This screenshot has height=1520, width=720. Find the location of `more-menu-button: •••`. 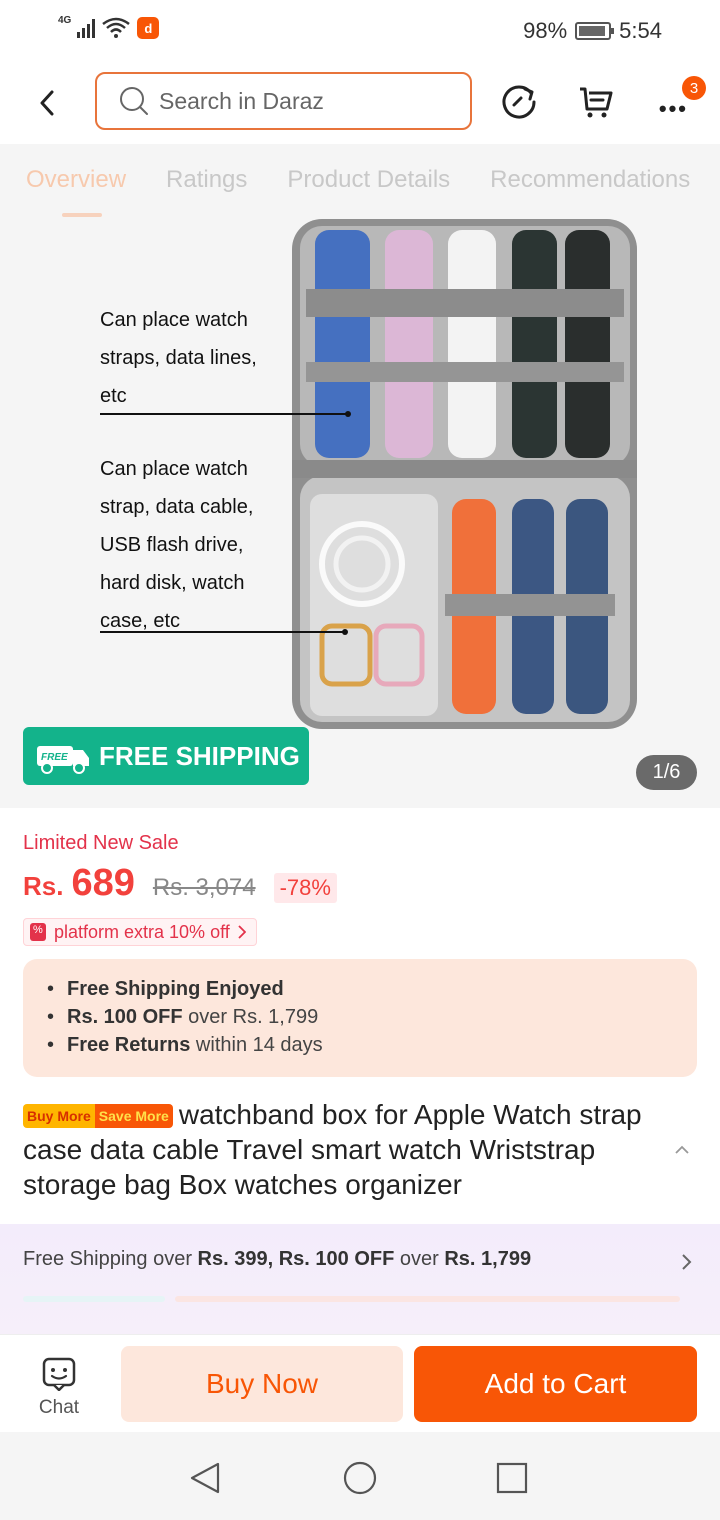

more-menu-button: ••• is located at coordinates (673, 109).